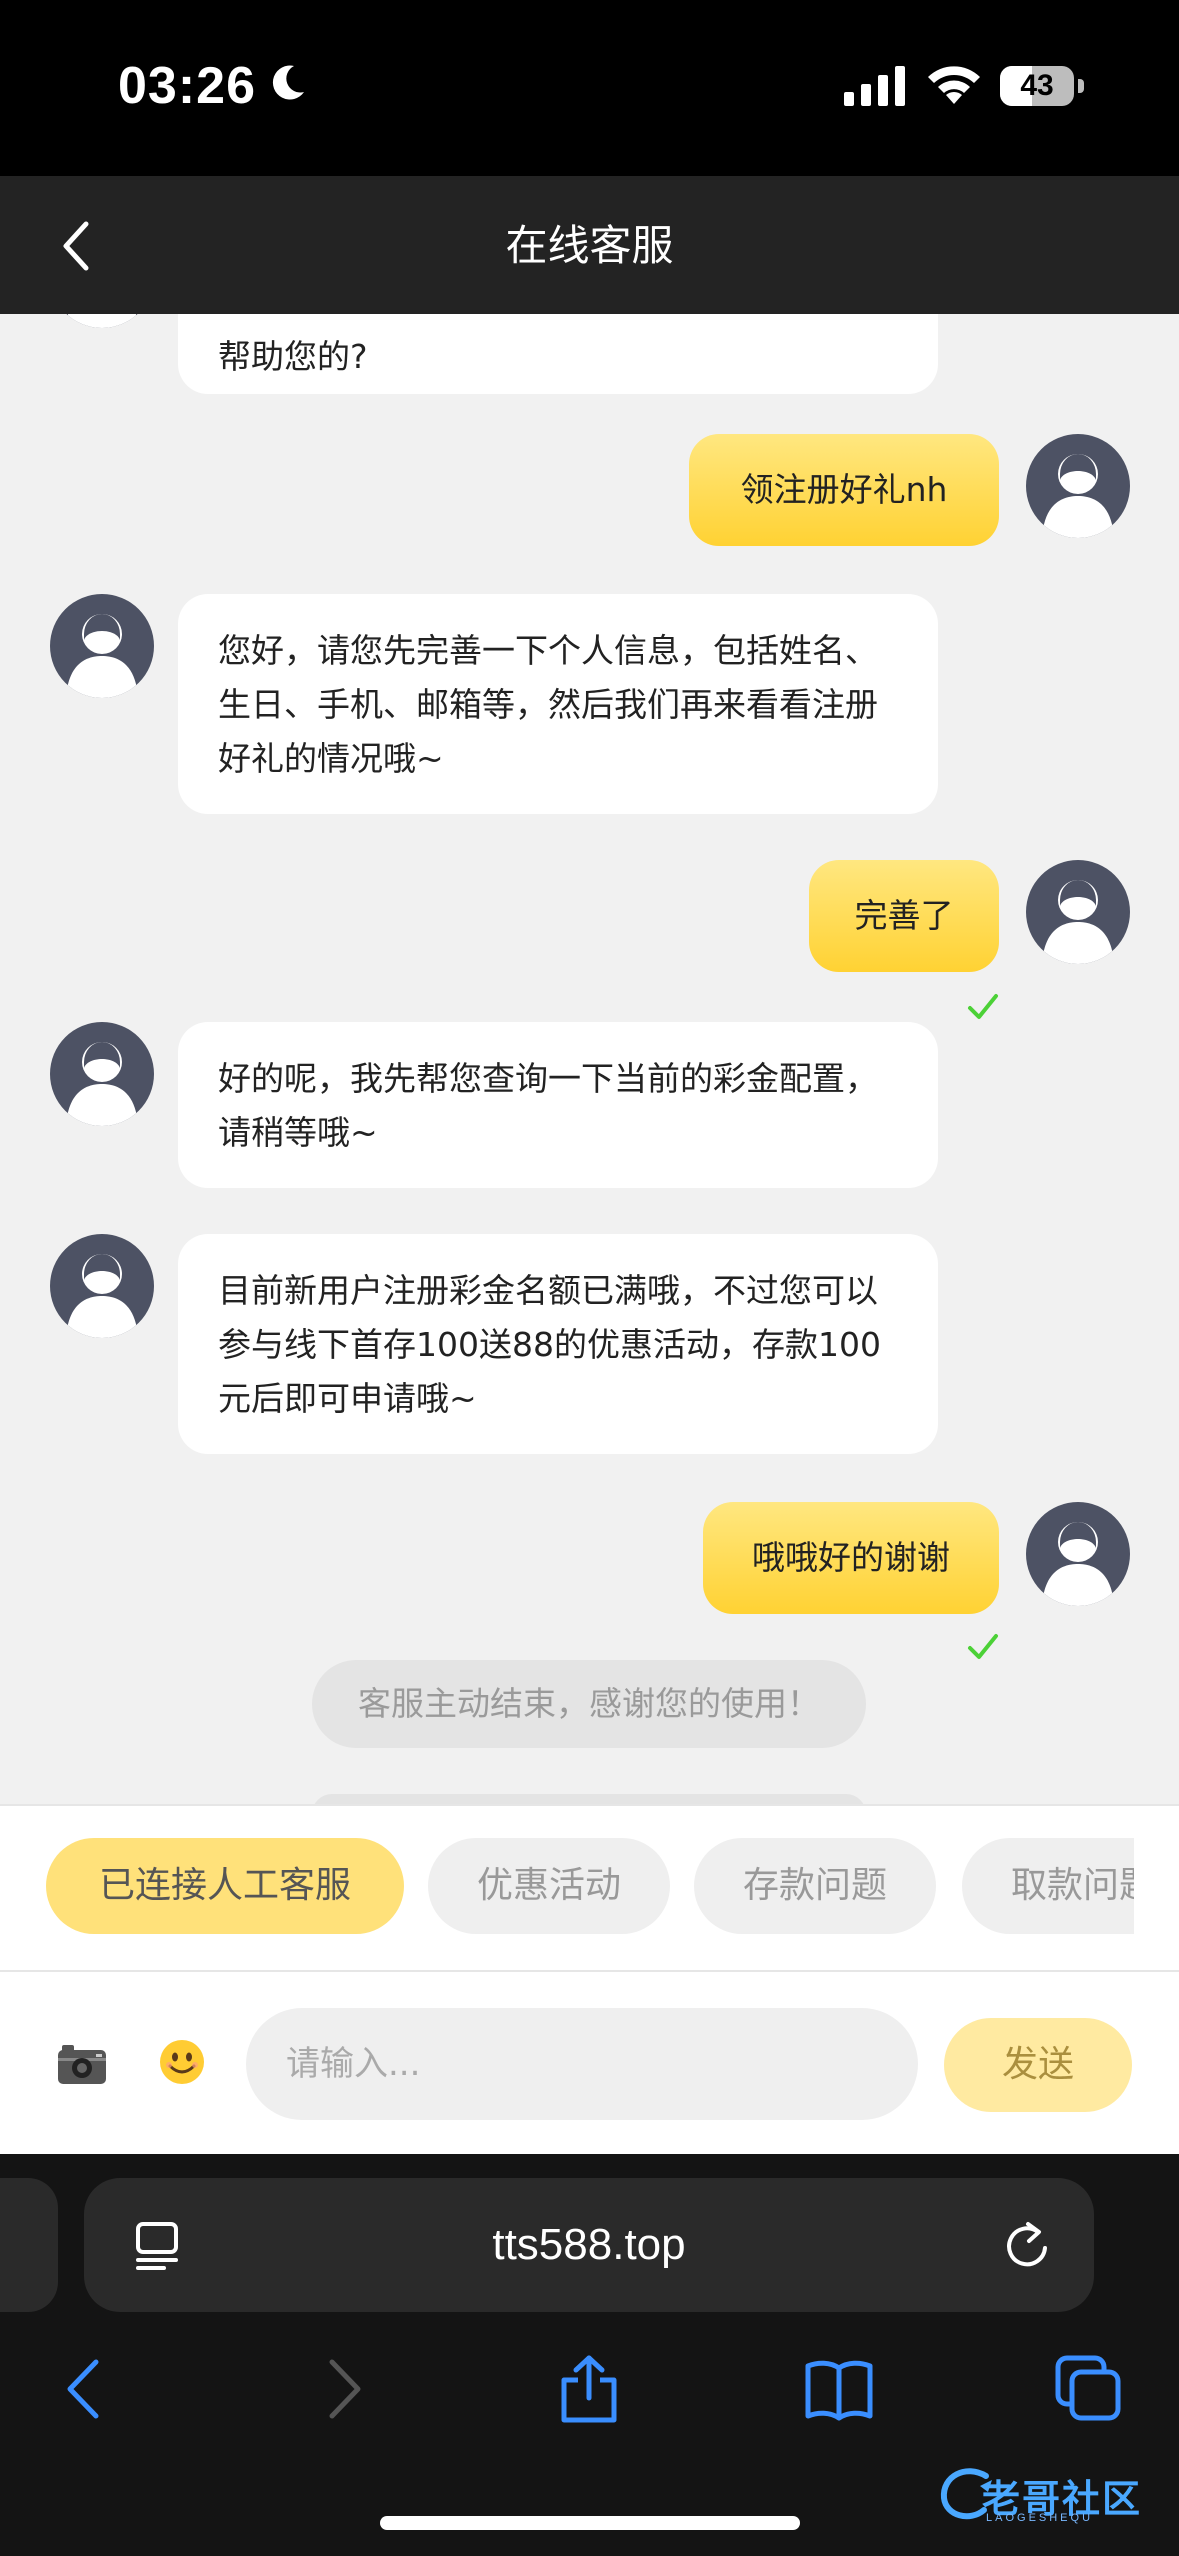 The height and width of the screenshot is (2556, 1179). I want to click on bookmarks-icon, so click(839, 2389).